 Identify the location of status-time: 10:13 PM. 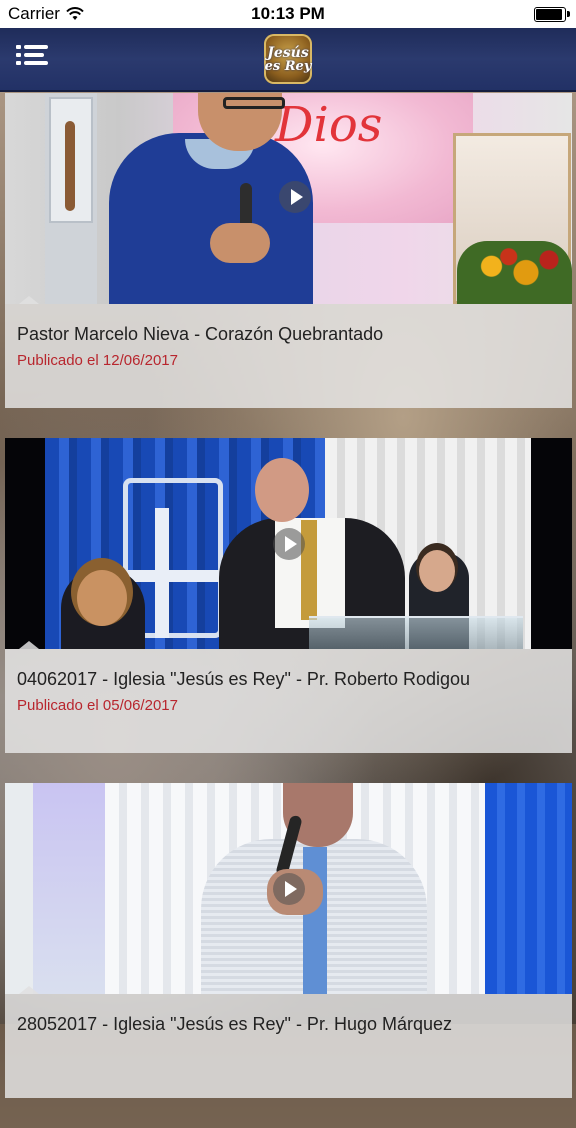
(288, 13).